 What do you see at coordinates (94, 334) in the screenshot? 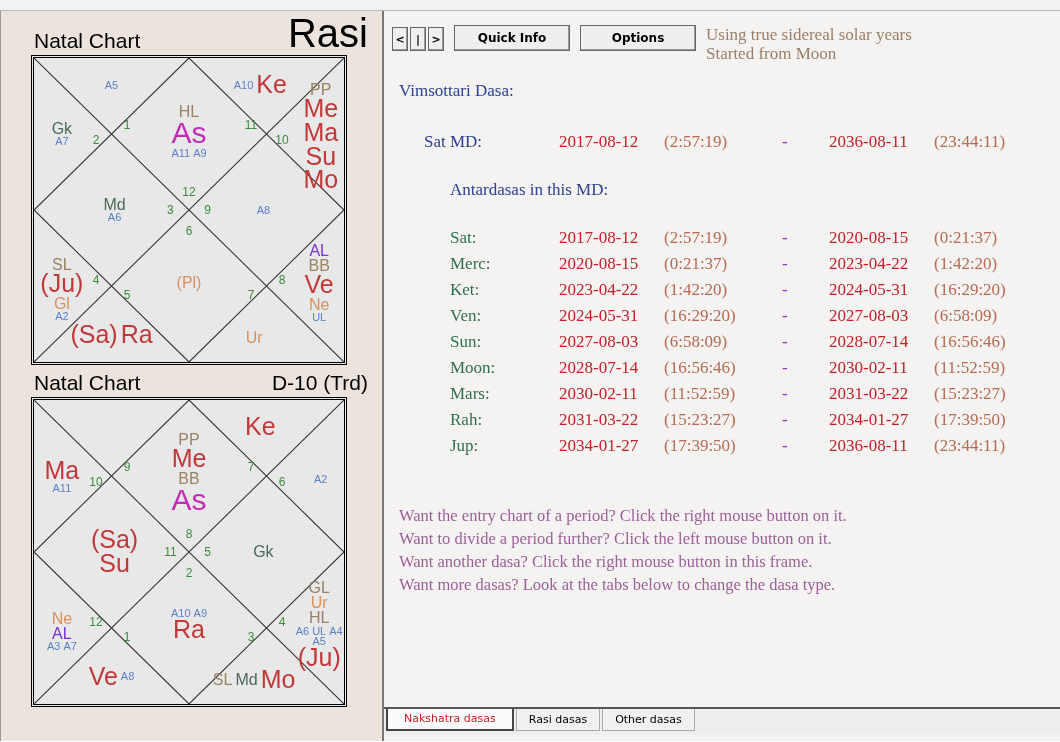
I see `planet-label: (Sa)` at bounding box center [94, 334].